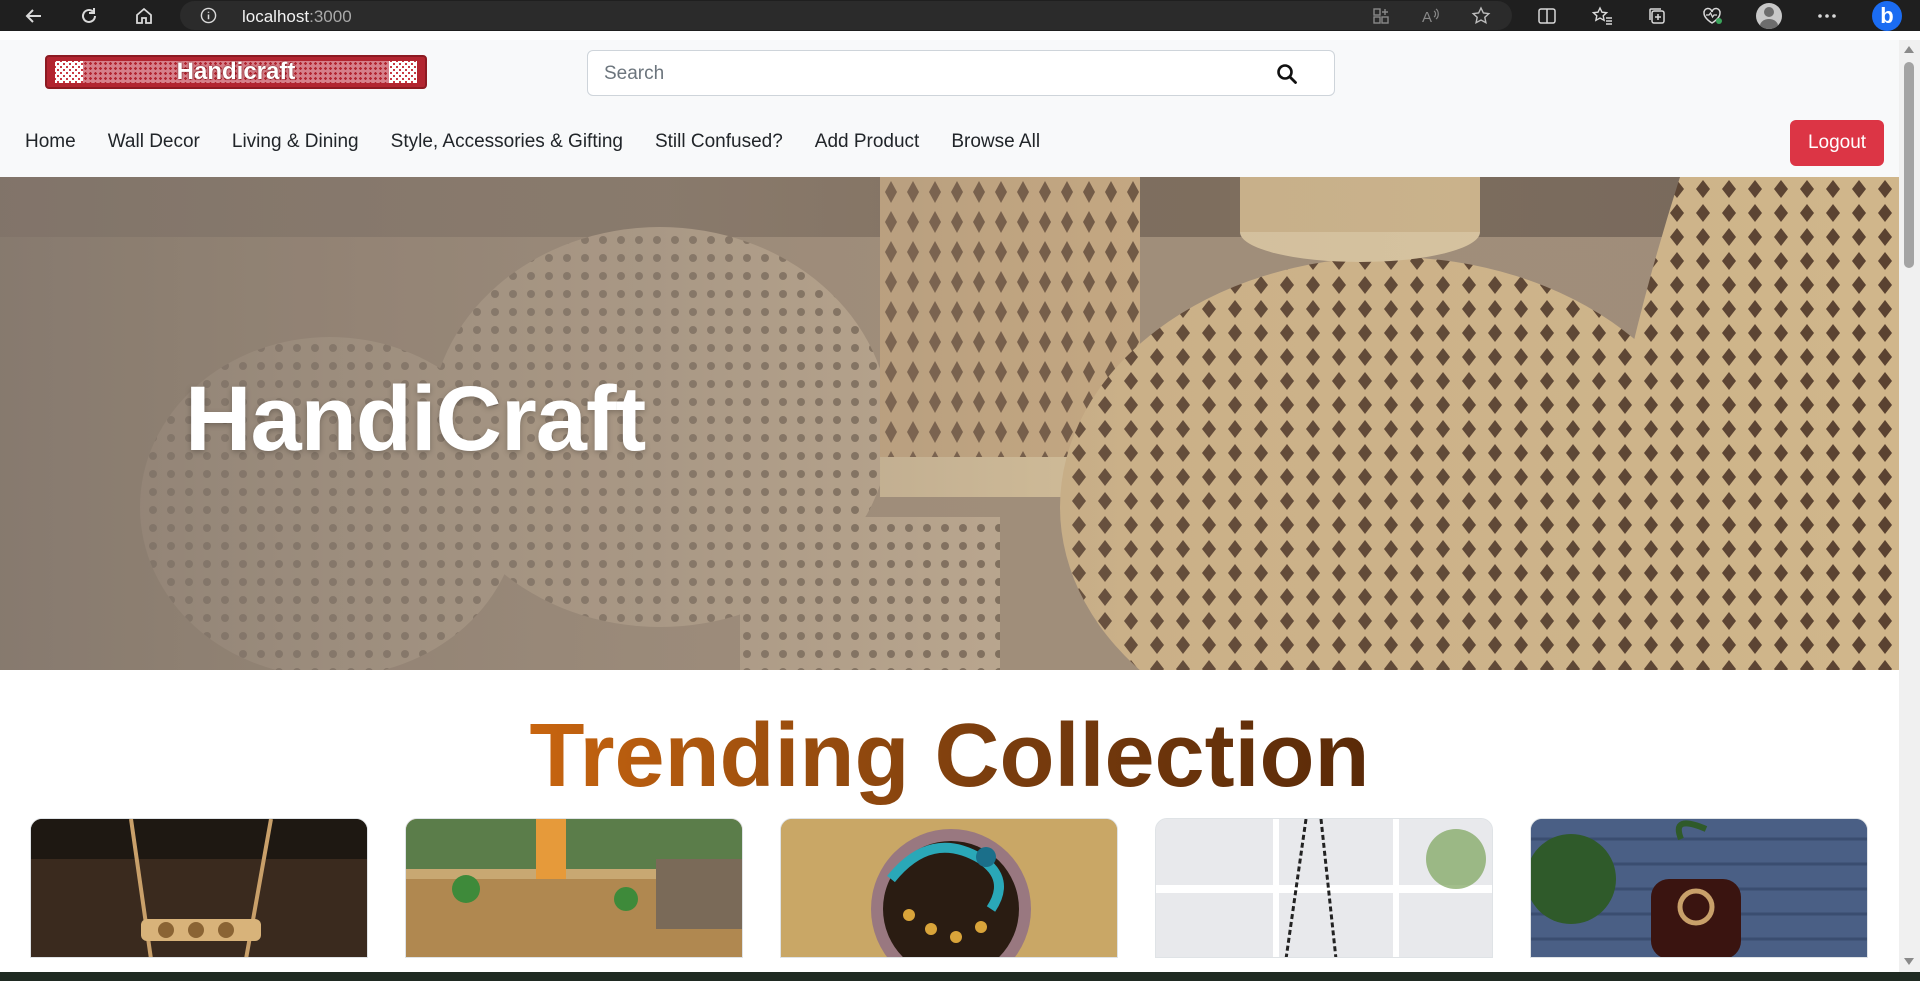 The image size is (1920, 981). I want to click on logout-button: Logout, so click(1837, 143).